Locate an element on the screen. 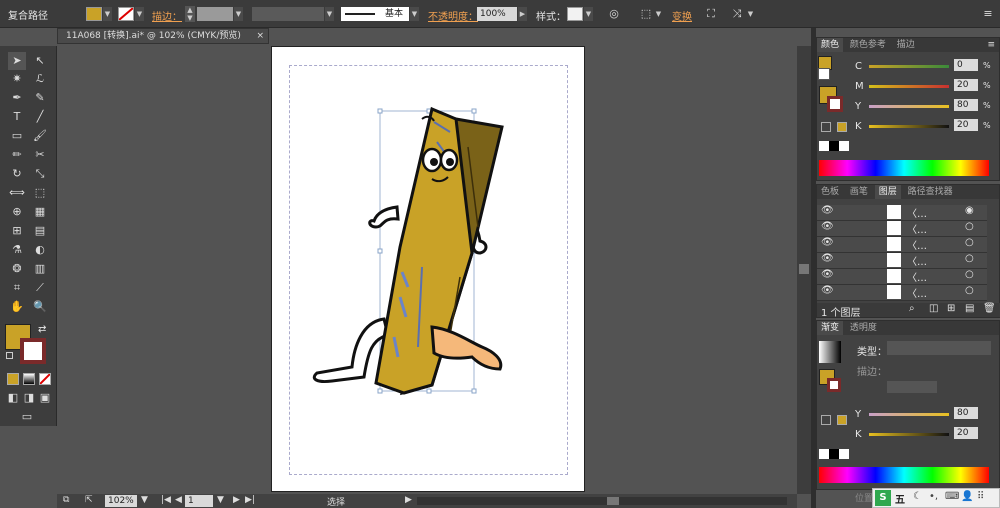 This screenshot has width=1000, height=508. out-of-gamut-icon is located at coordinates (826, 127).